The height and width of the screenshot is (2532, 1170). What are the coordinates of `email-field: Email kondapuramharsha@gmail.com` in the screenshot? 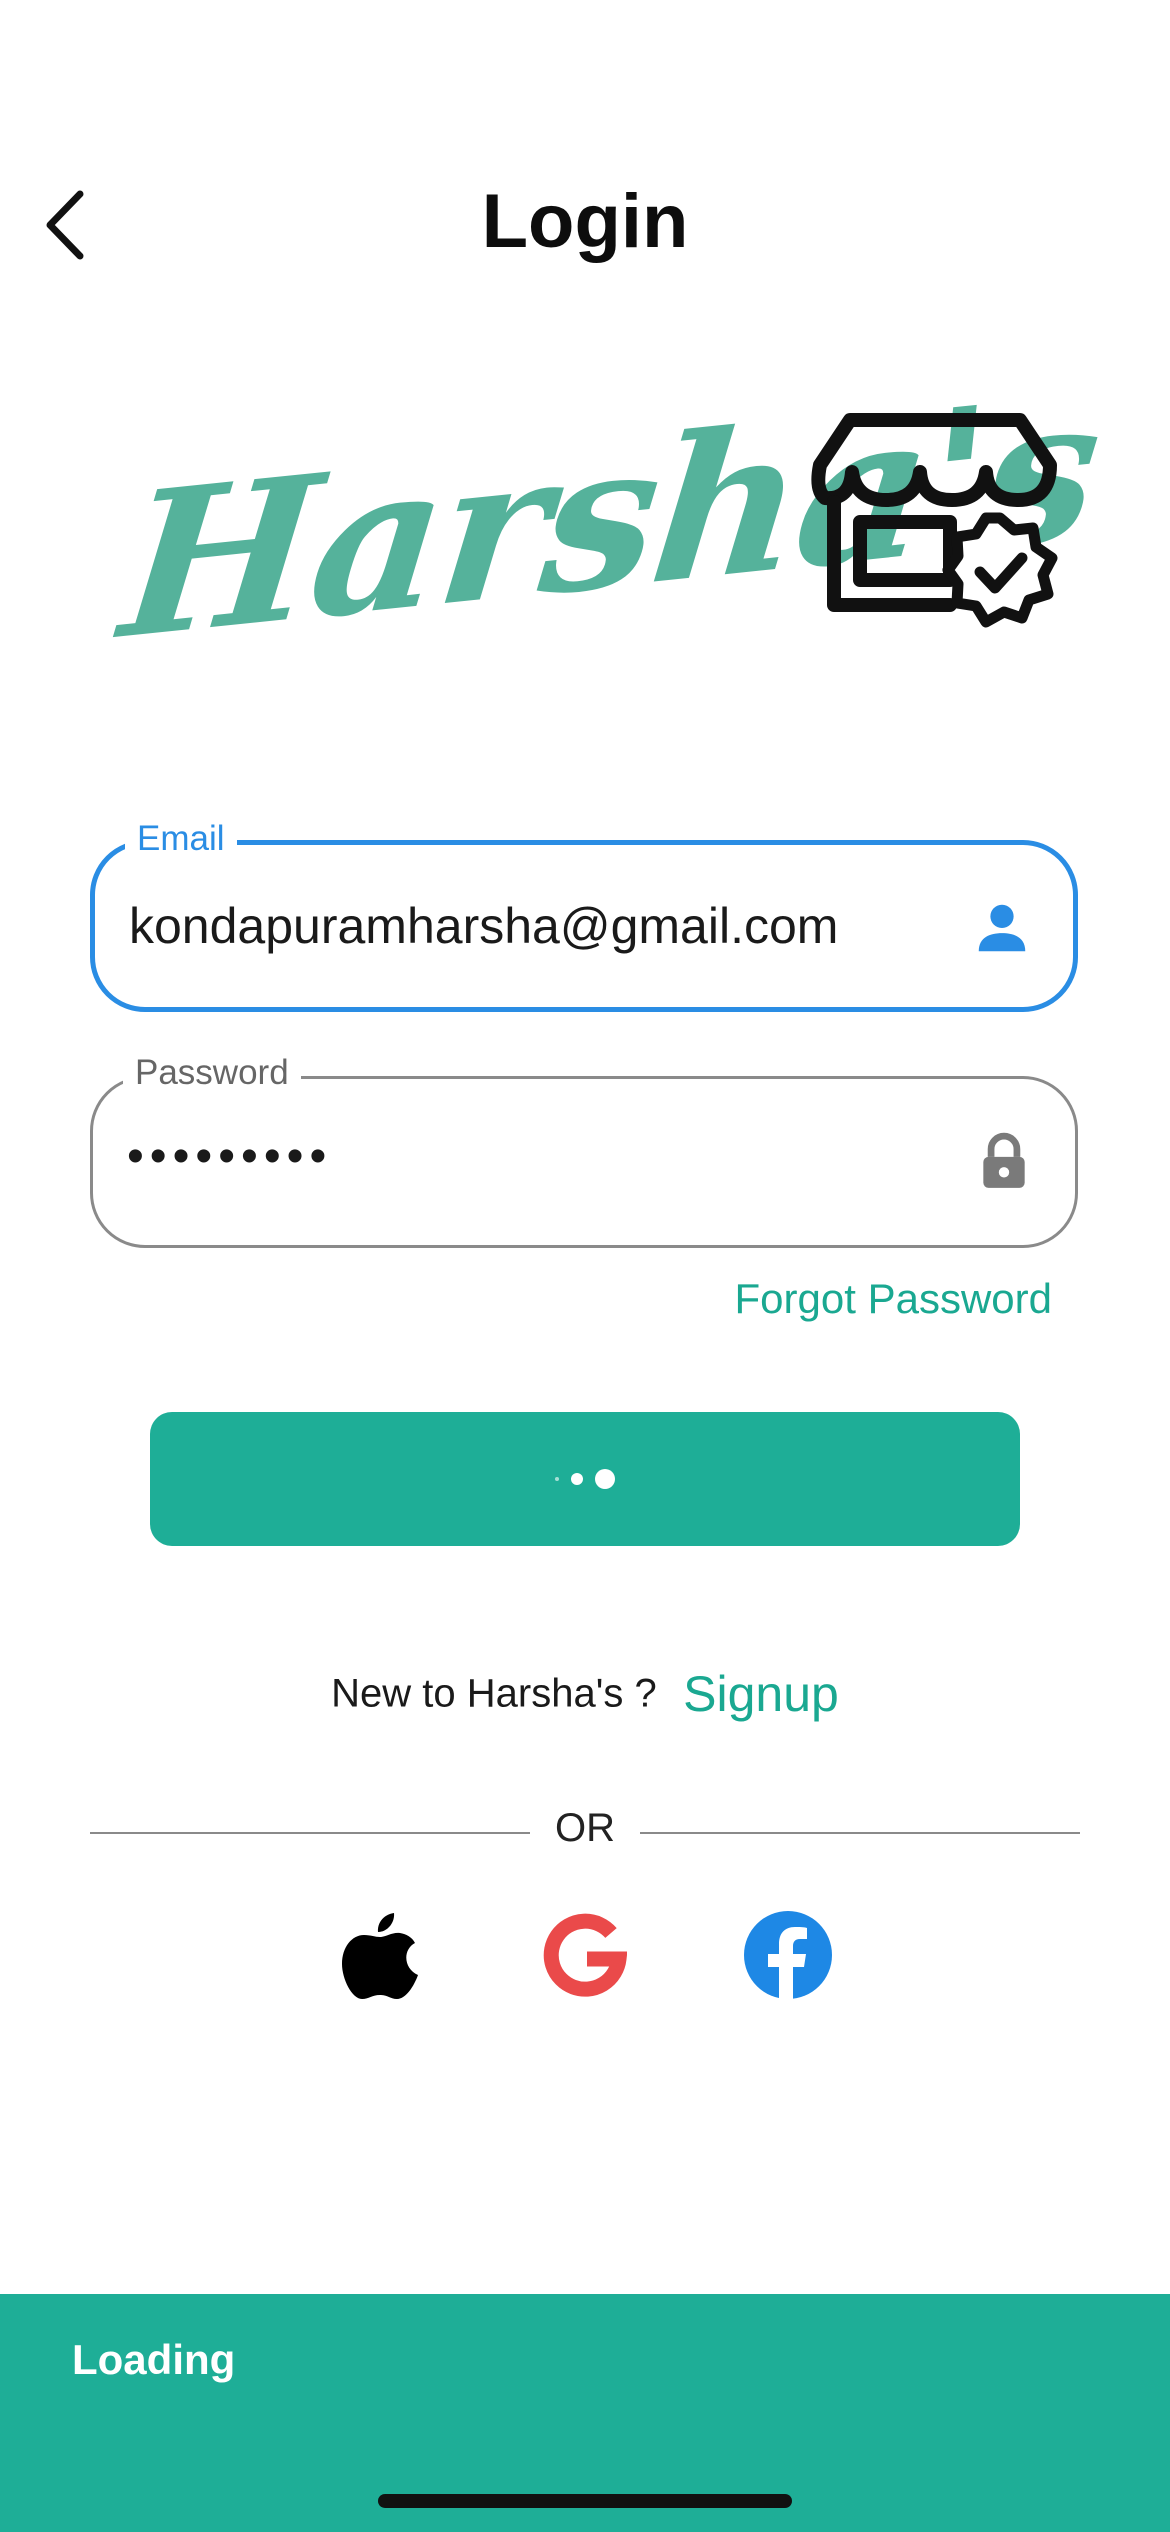 It's located at (584, 915).